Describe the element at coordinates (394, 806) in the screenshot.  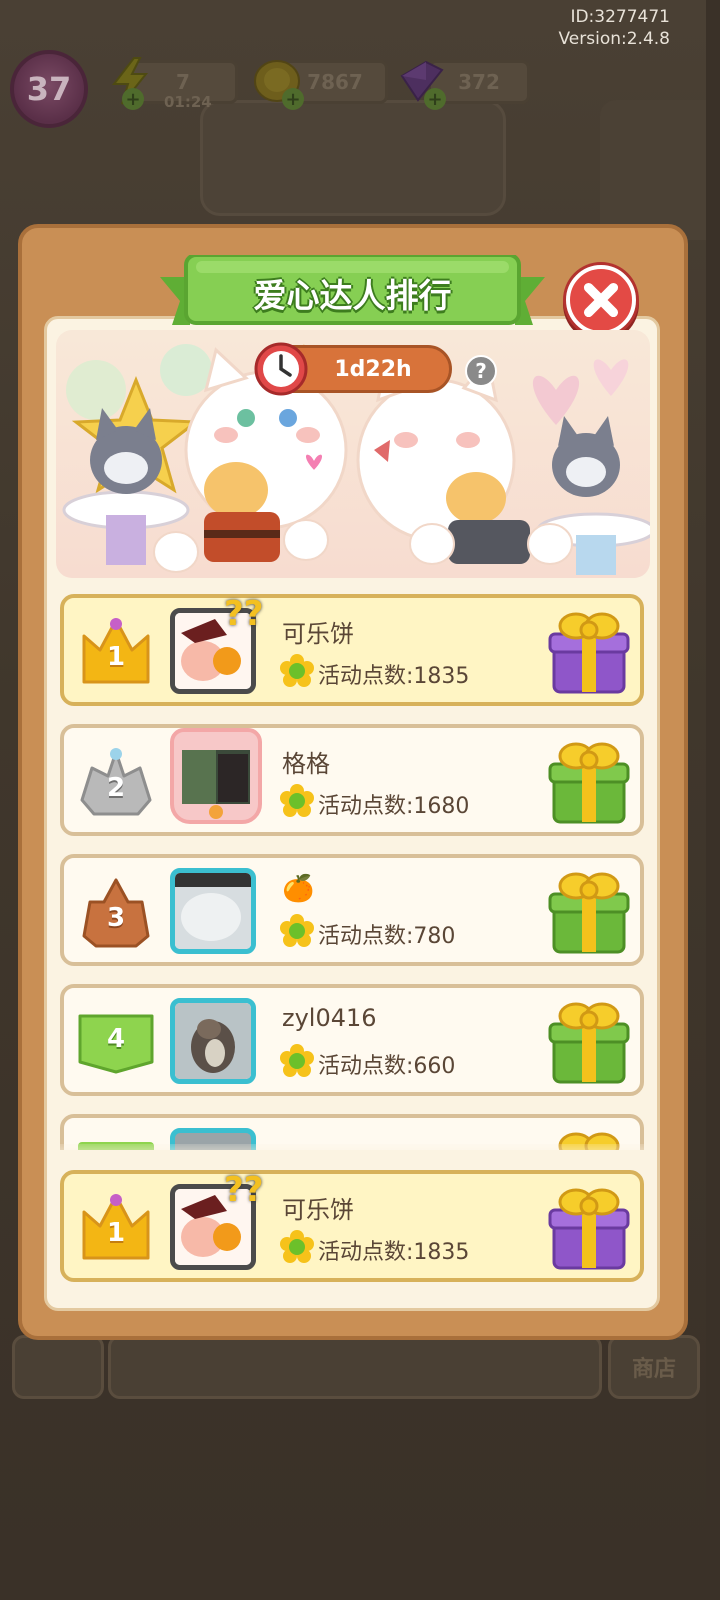
I see `activity-points: 活动点数:1680` at that location.